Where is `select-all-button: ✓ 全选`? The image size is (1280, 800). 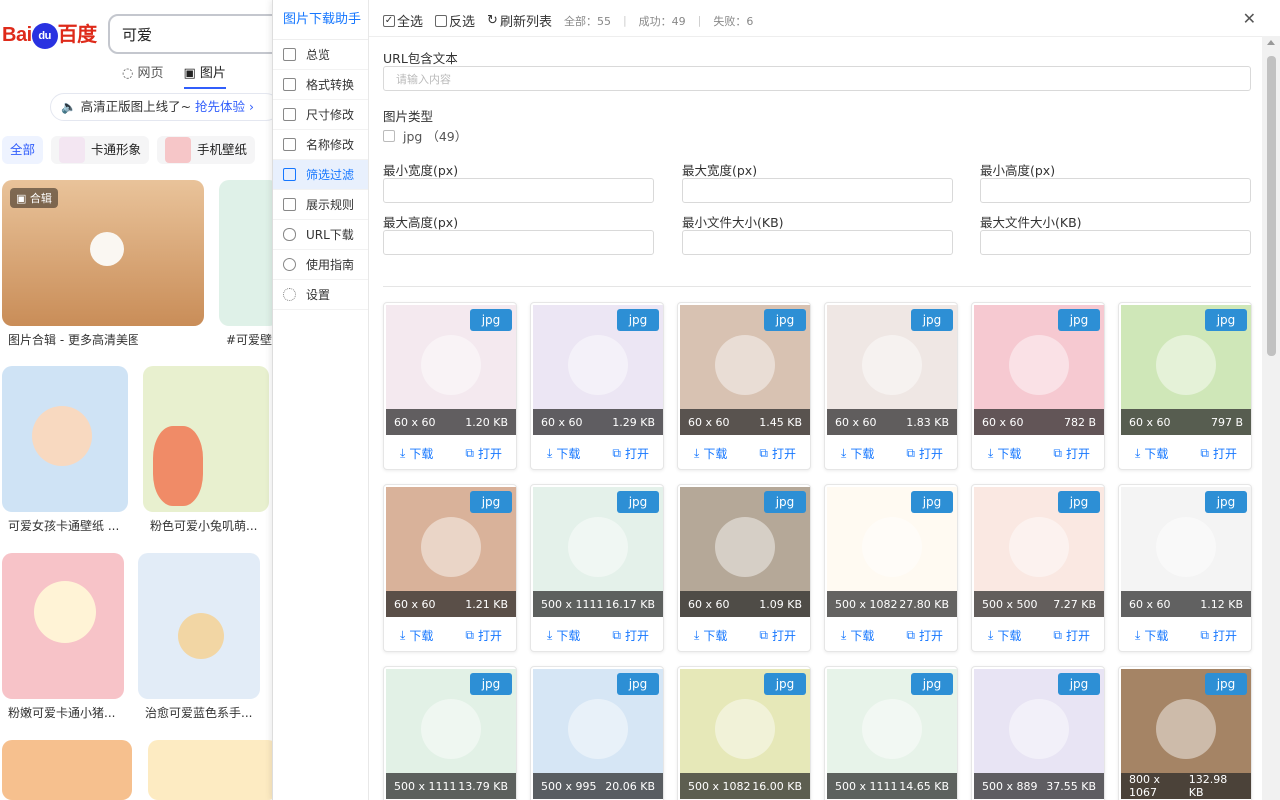 select-all-button: ✓ 全选 is located at coordinates (403, 20).